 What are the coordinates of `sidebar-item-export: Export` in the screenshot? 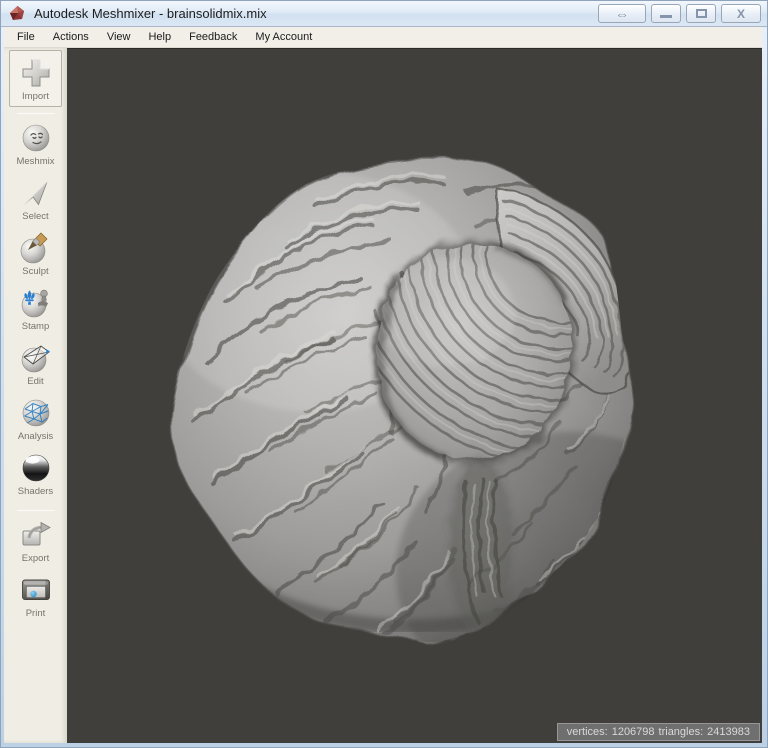 It's located at (35, 543).